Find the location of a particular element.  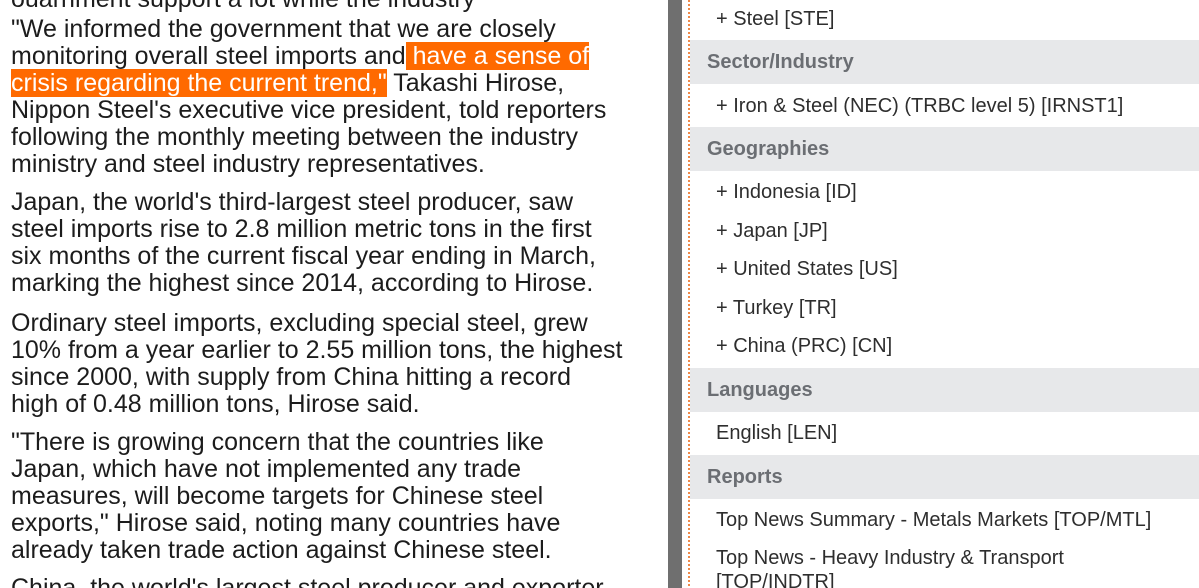

section-header-sector: Sector/Industry is located at coordinates (944, 62).